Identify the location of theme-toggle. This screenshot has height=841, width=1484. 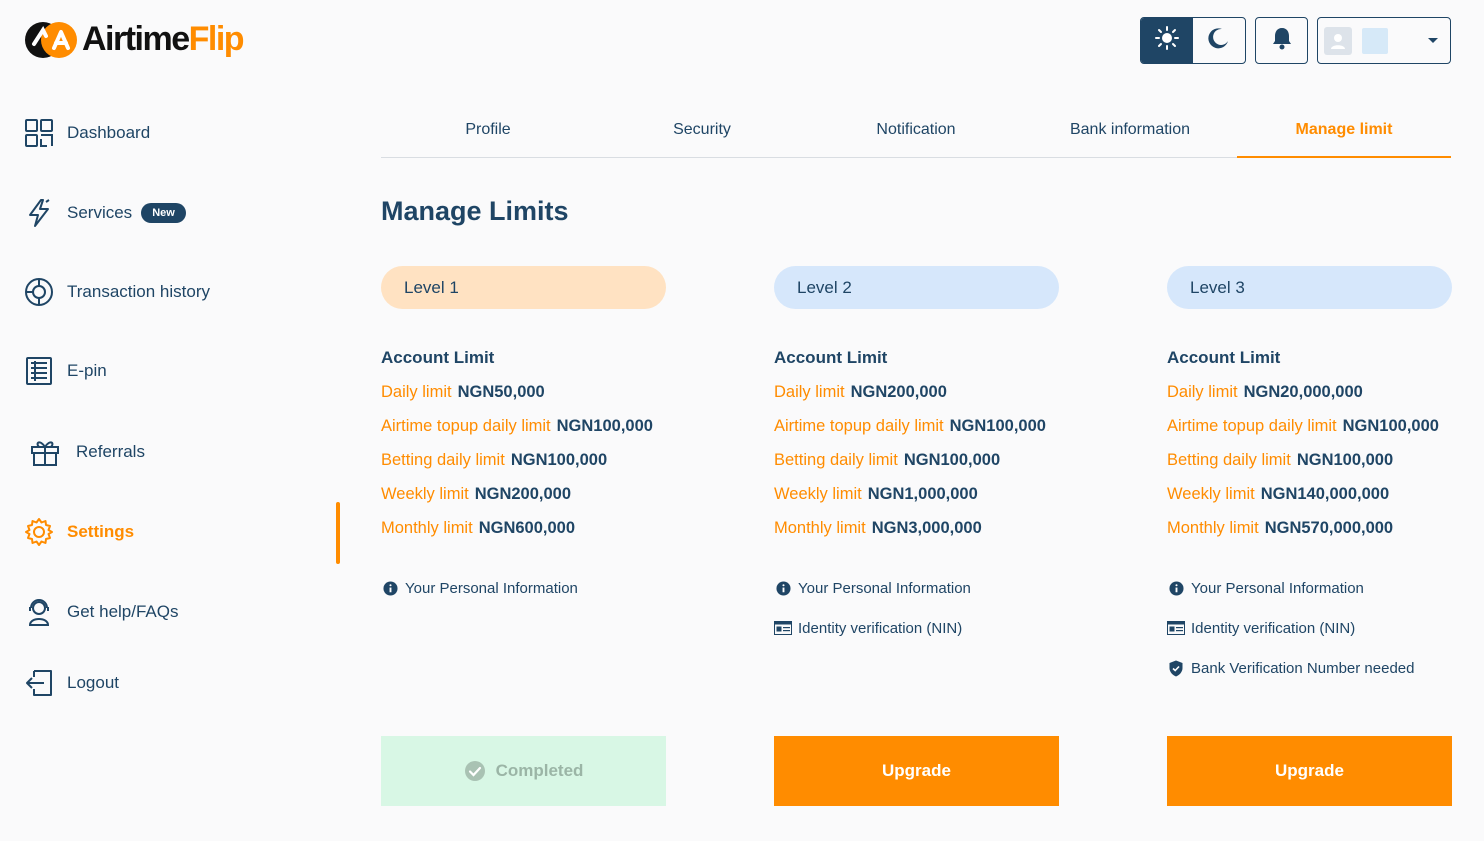
(1193, 40).